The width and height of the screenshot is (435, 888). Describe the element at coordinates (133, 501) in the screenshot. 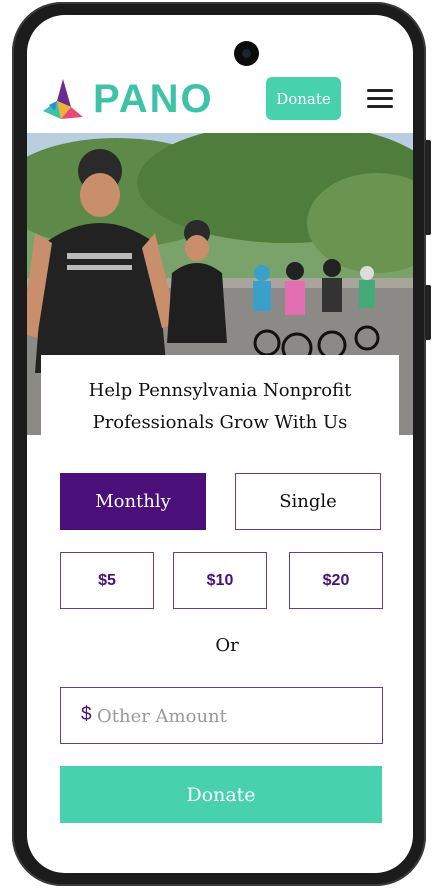

I see `frequency-monthly-button: Monthly` at that location.